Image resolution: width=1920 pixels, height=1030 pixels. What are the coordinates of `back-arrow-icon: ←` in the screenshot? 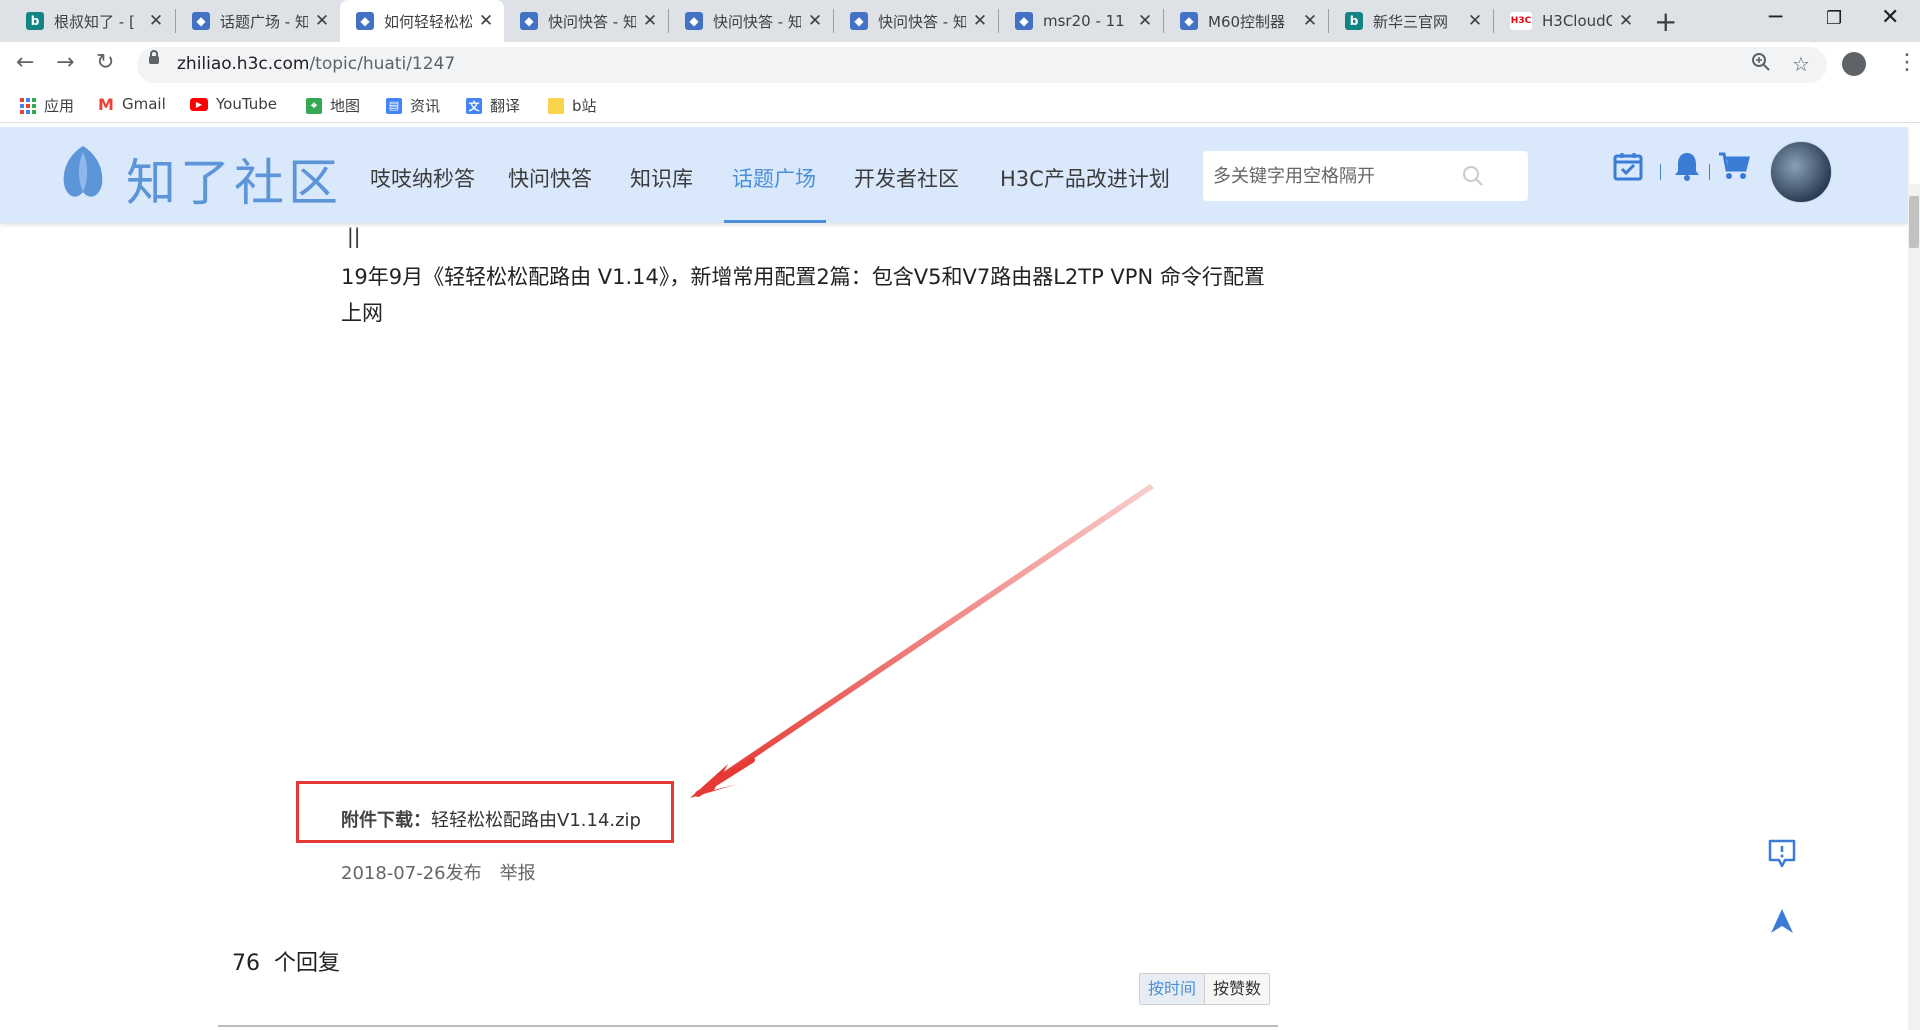 It's located at (25, 62).